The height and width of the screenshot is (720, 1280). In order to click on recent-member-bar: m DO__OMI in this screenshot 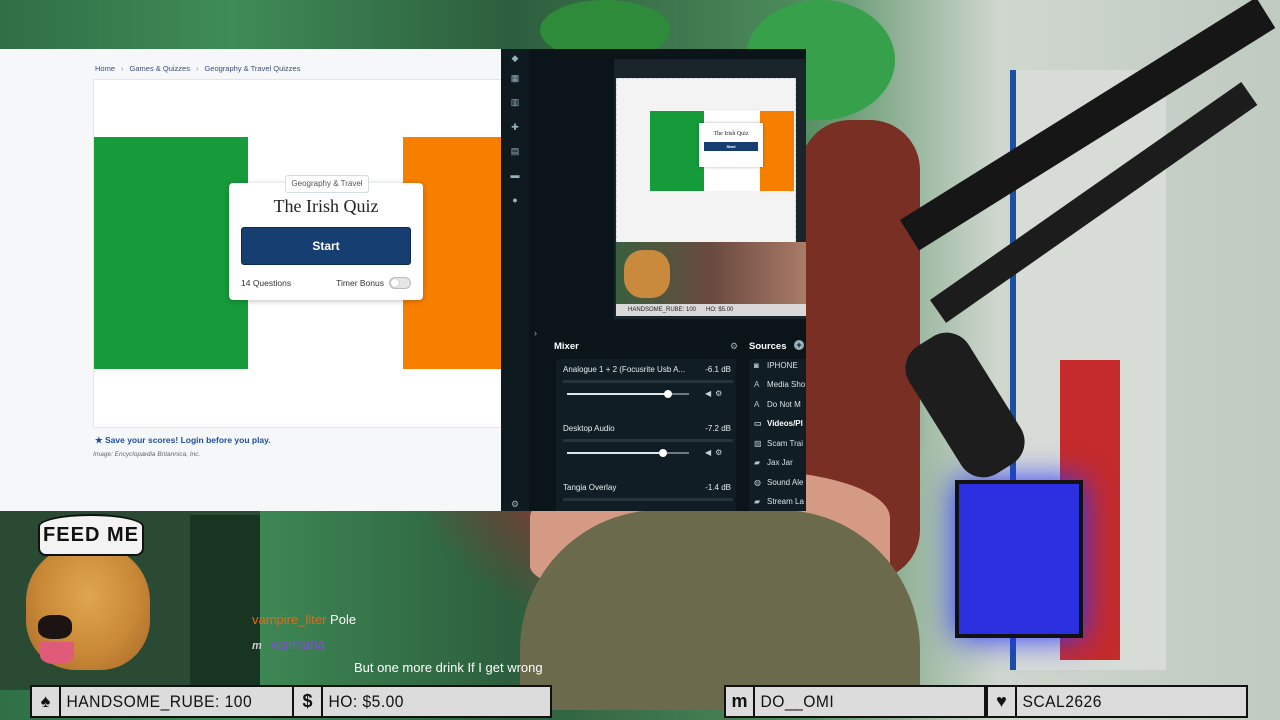, I will do `click(855, 701)`.